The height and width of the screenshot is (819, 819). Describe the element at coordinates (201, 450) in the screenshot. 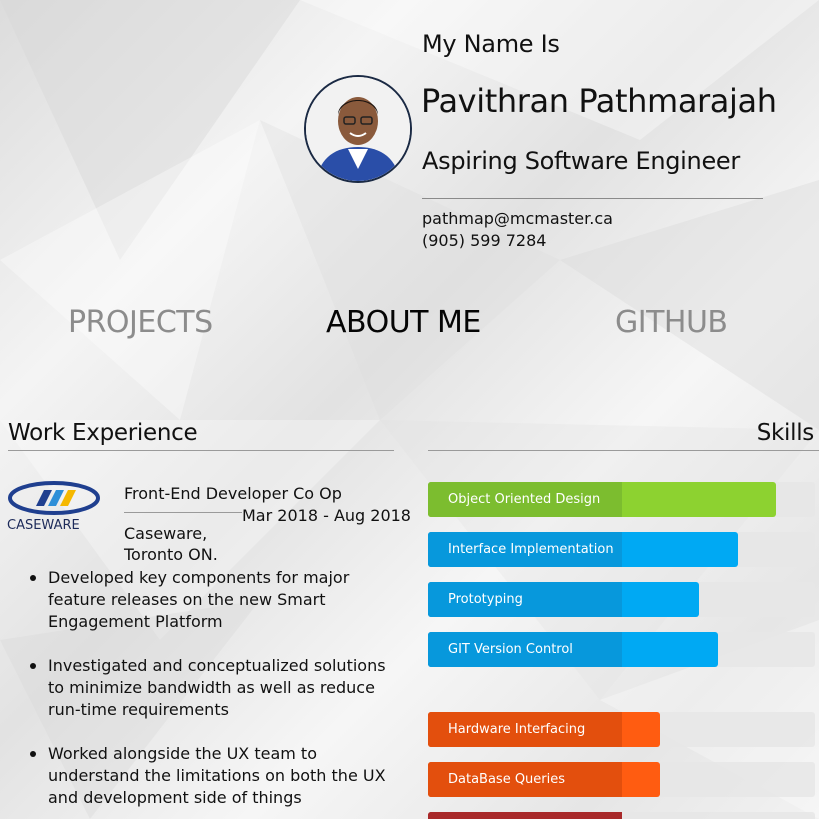

I see `work-divider` at that location.